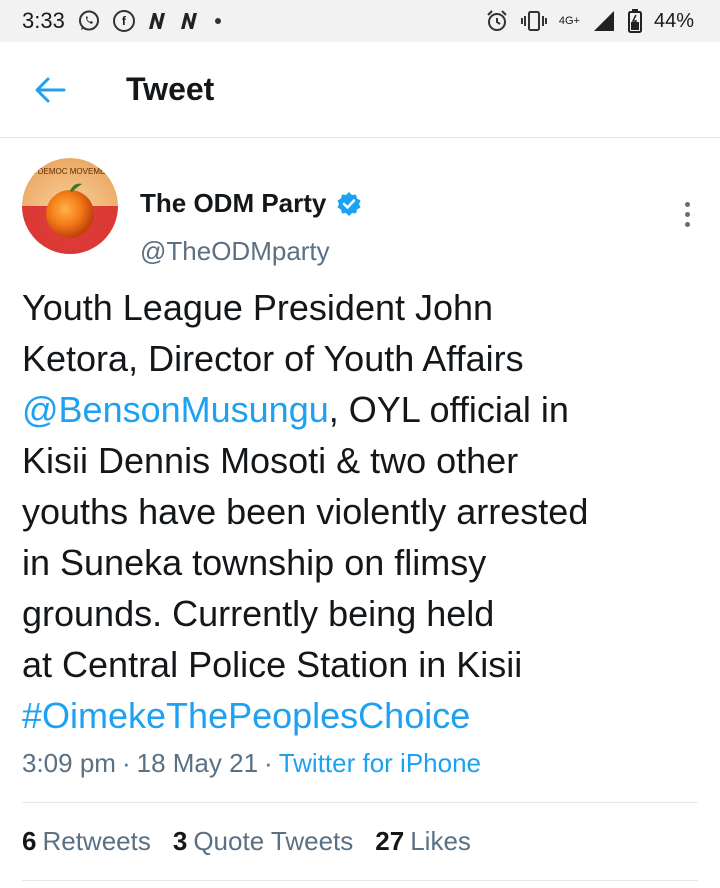 This screenshot has width=720, height=888. What do you see at coordinates (273, 358) in the screenshot?
I see `tweet-text-line: Ketora, Director of Youth Affairs` at bounding box center [273, 358].